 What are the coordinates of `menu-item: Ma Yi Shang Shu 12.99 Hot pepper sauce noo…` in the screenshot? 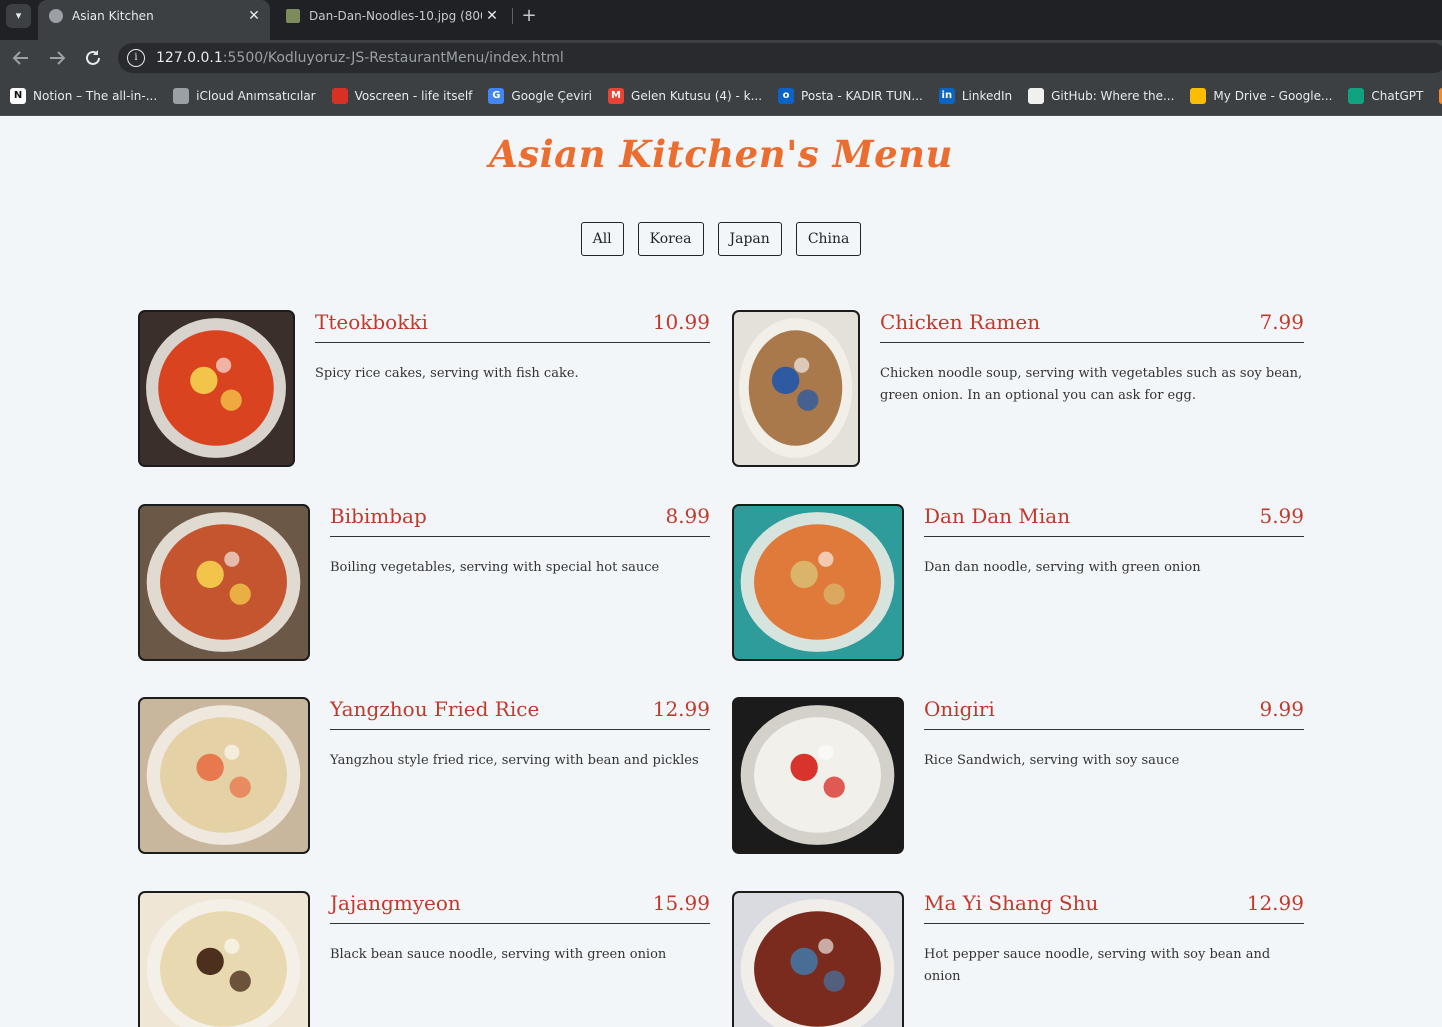 It's located at (1018, 959).